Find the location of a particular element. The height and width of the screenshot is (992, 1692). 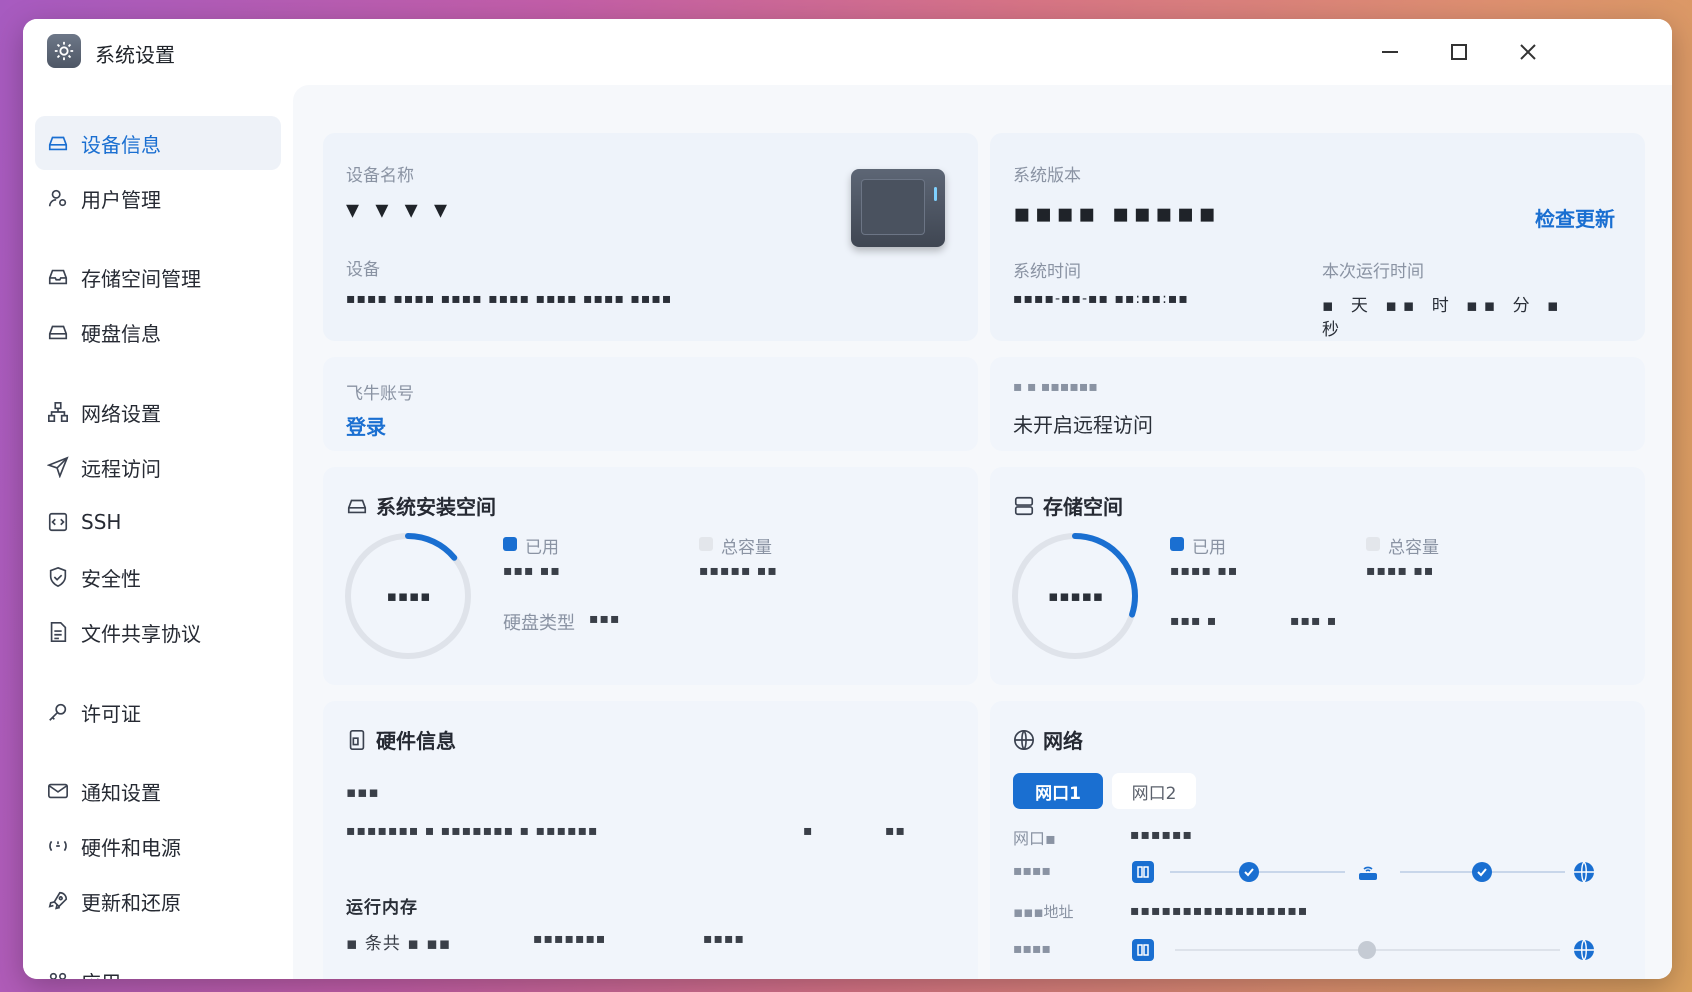

sidebar-item-remote-access: 远程访问 is located at coordinates (158, 467).